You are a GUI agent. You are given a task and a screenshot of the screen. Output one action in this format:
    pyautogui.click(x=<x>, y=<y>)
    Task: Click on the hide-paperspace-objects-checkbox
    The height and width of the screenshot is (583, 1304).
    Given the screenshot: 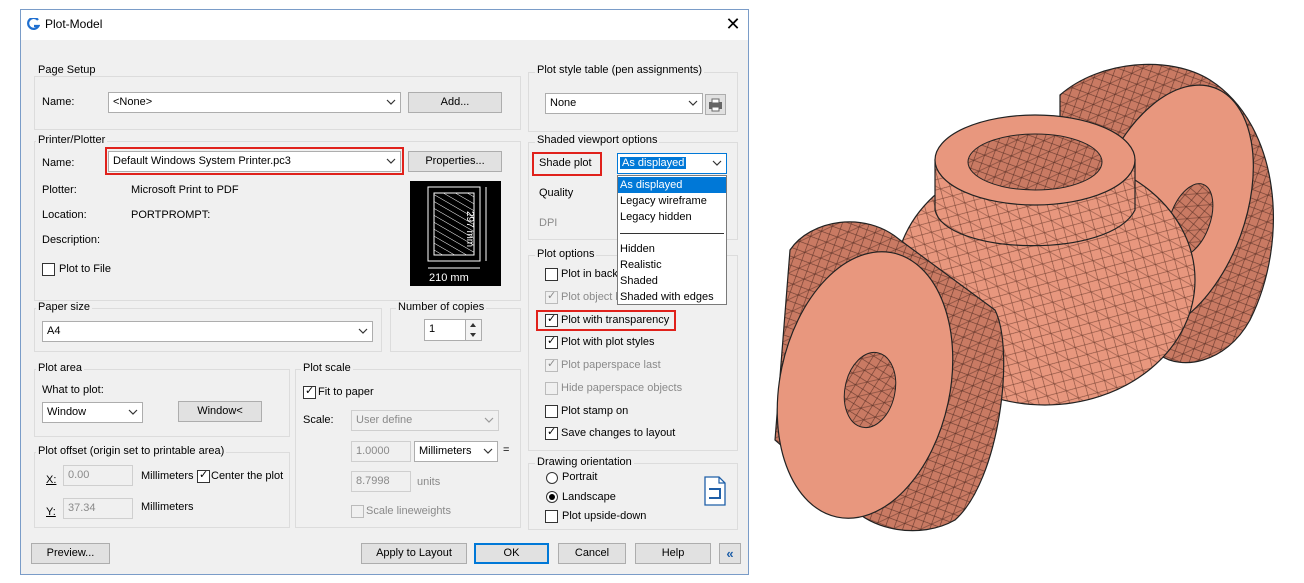 What is the action you would take?
    pyautogui.click(x=551, y=388)
    